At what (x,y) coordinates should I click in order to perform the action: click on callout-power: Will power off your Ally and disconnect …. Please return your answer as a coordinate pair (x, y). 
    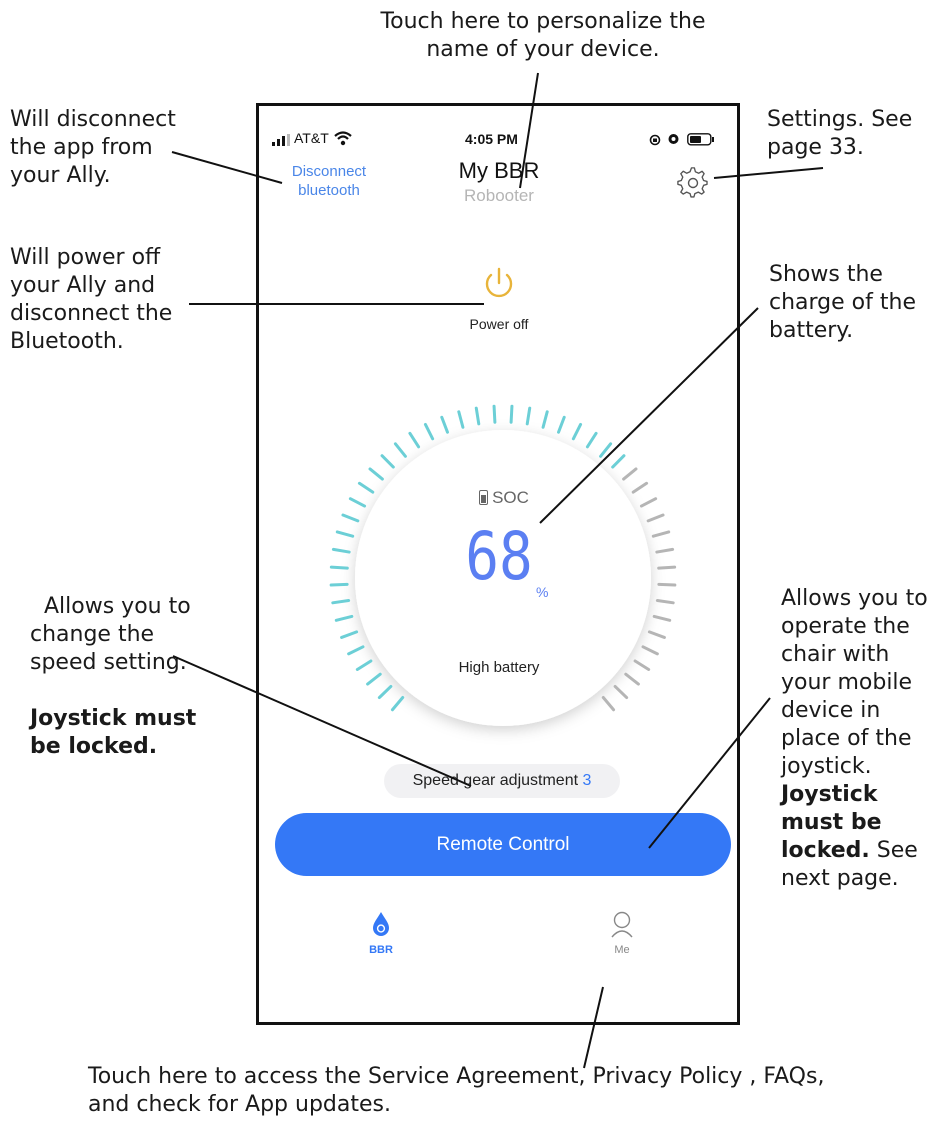
    Looking at the image, I should click on (91, 299).